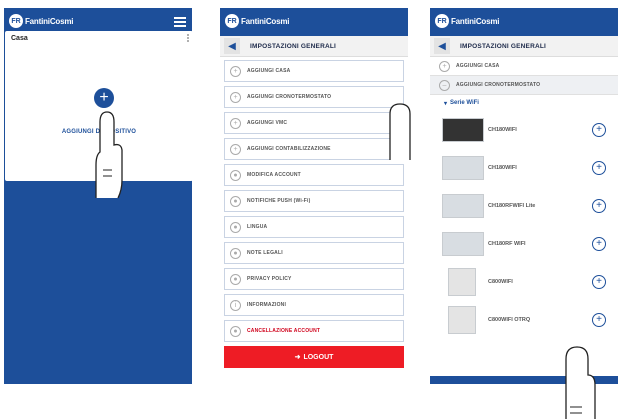 The image size is (625, 419). What do you see at coordinates (235, 227) in the screenshot?
I see `globe-icon: ●` at bounding box center [235, 227].